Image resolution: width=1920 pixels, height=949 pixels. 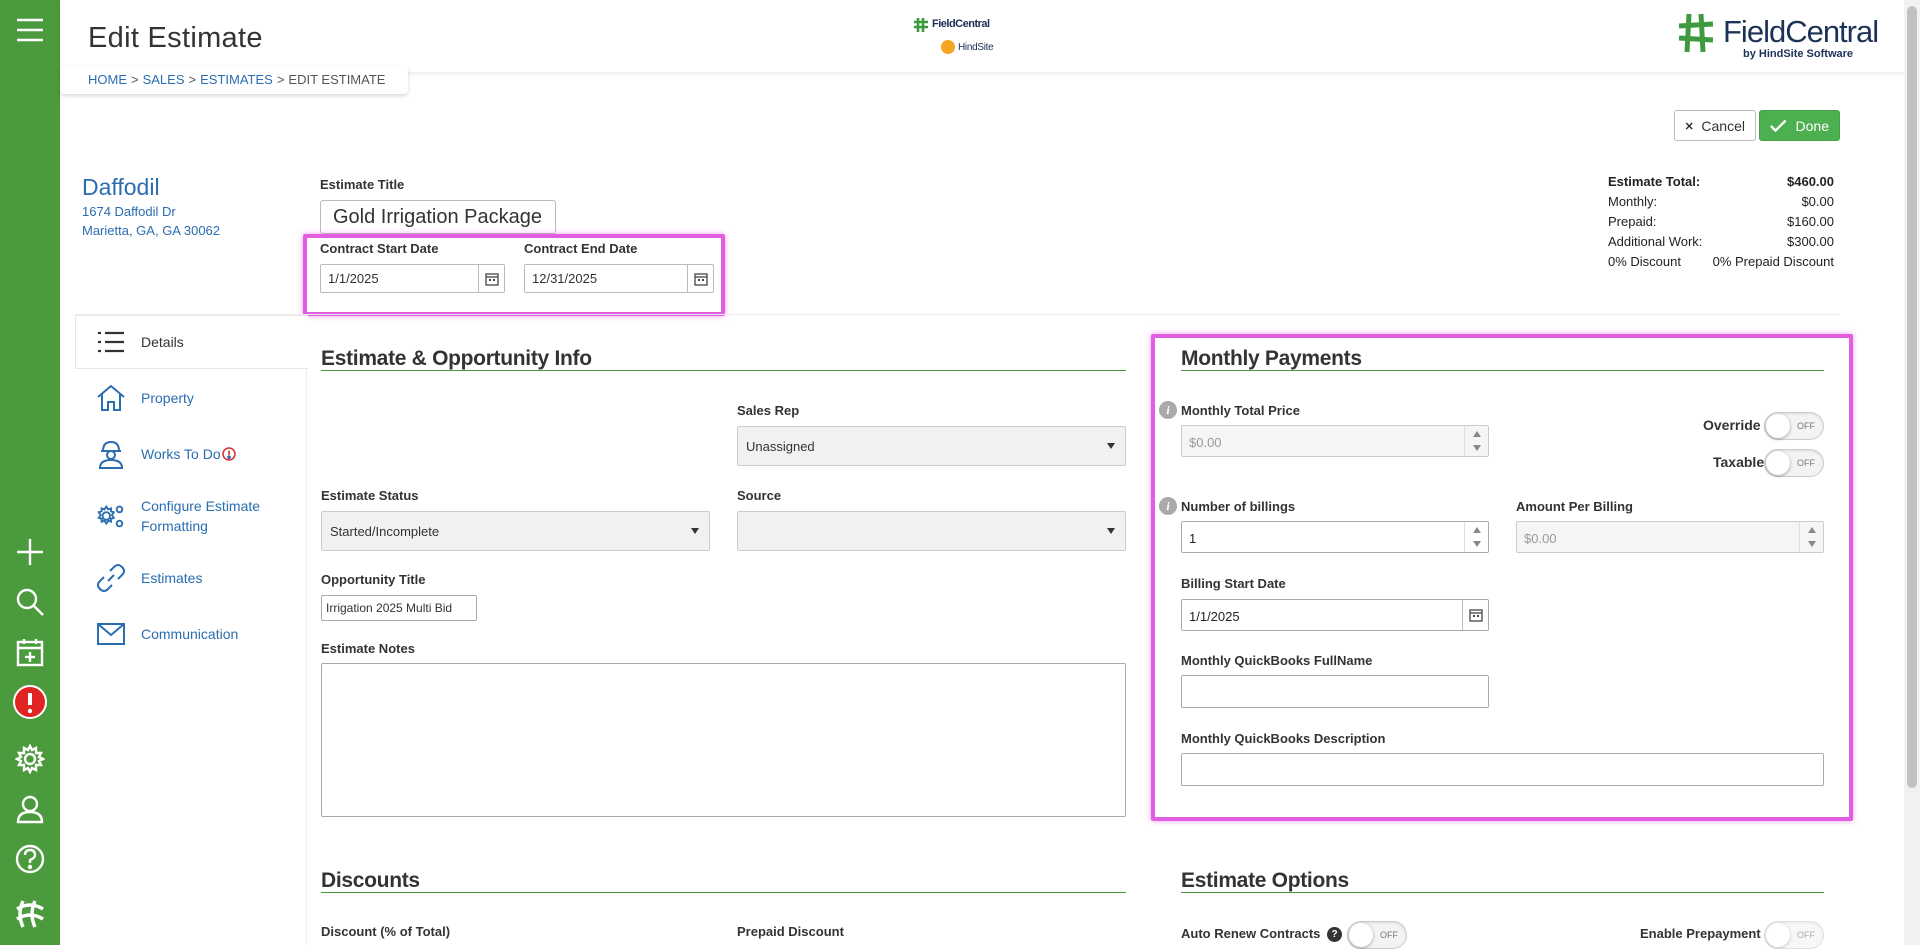 What do you see at coordinates (386, 931) in the screenshot?
I see `discount-percent-label: Discount (% of Total)` at bounding box center [386, 931].